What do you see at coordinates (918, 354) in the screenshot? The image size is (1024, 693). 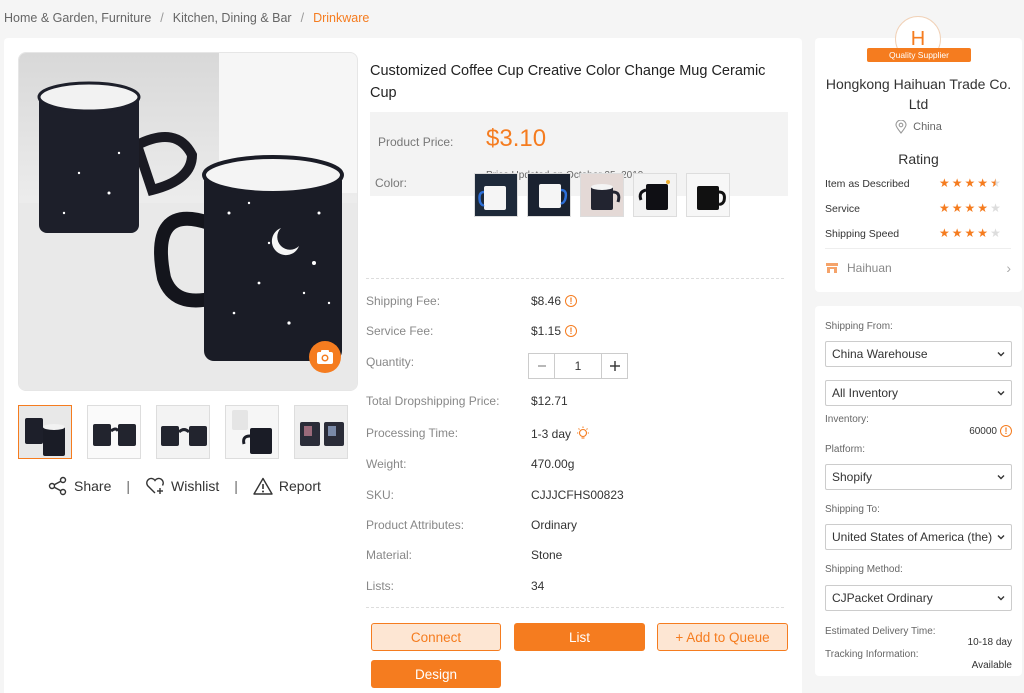 I see `shipping-from-select: China Warehouse` at bounding box center [918, 354].